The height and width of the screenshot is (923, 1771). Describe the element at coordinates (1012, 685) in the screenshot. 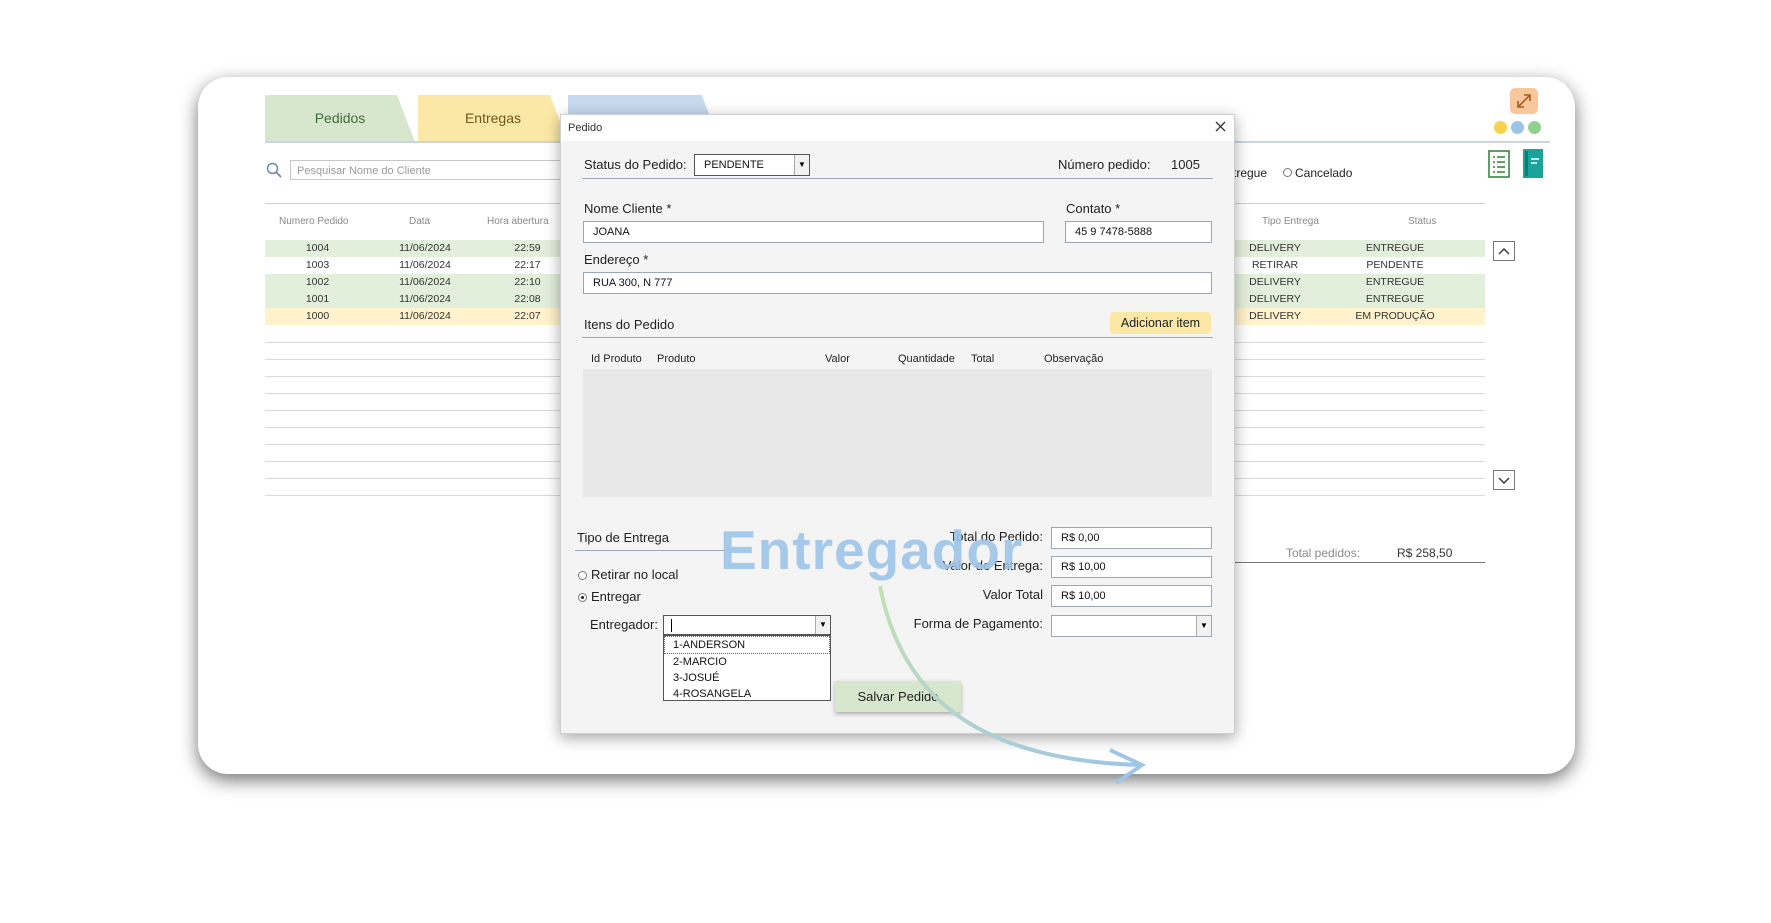

I see `callout-arrow-icon` at that location.